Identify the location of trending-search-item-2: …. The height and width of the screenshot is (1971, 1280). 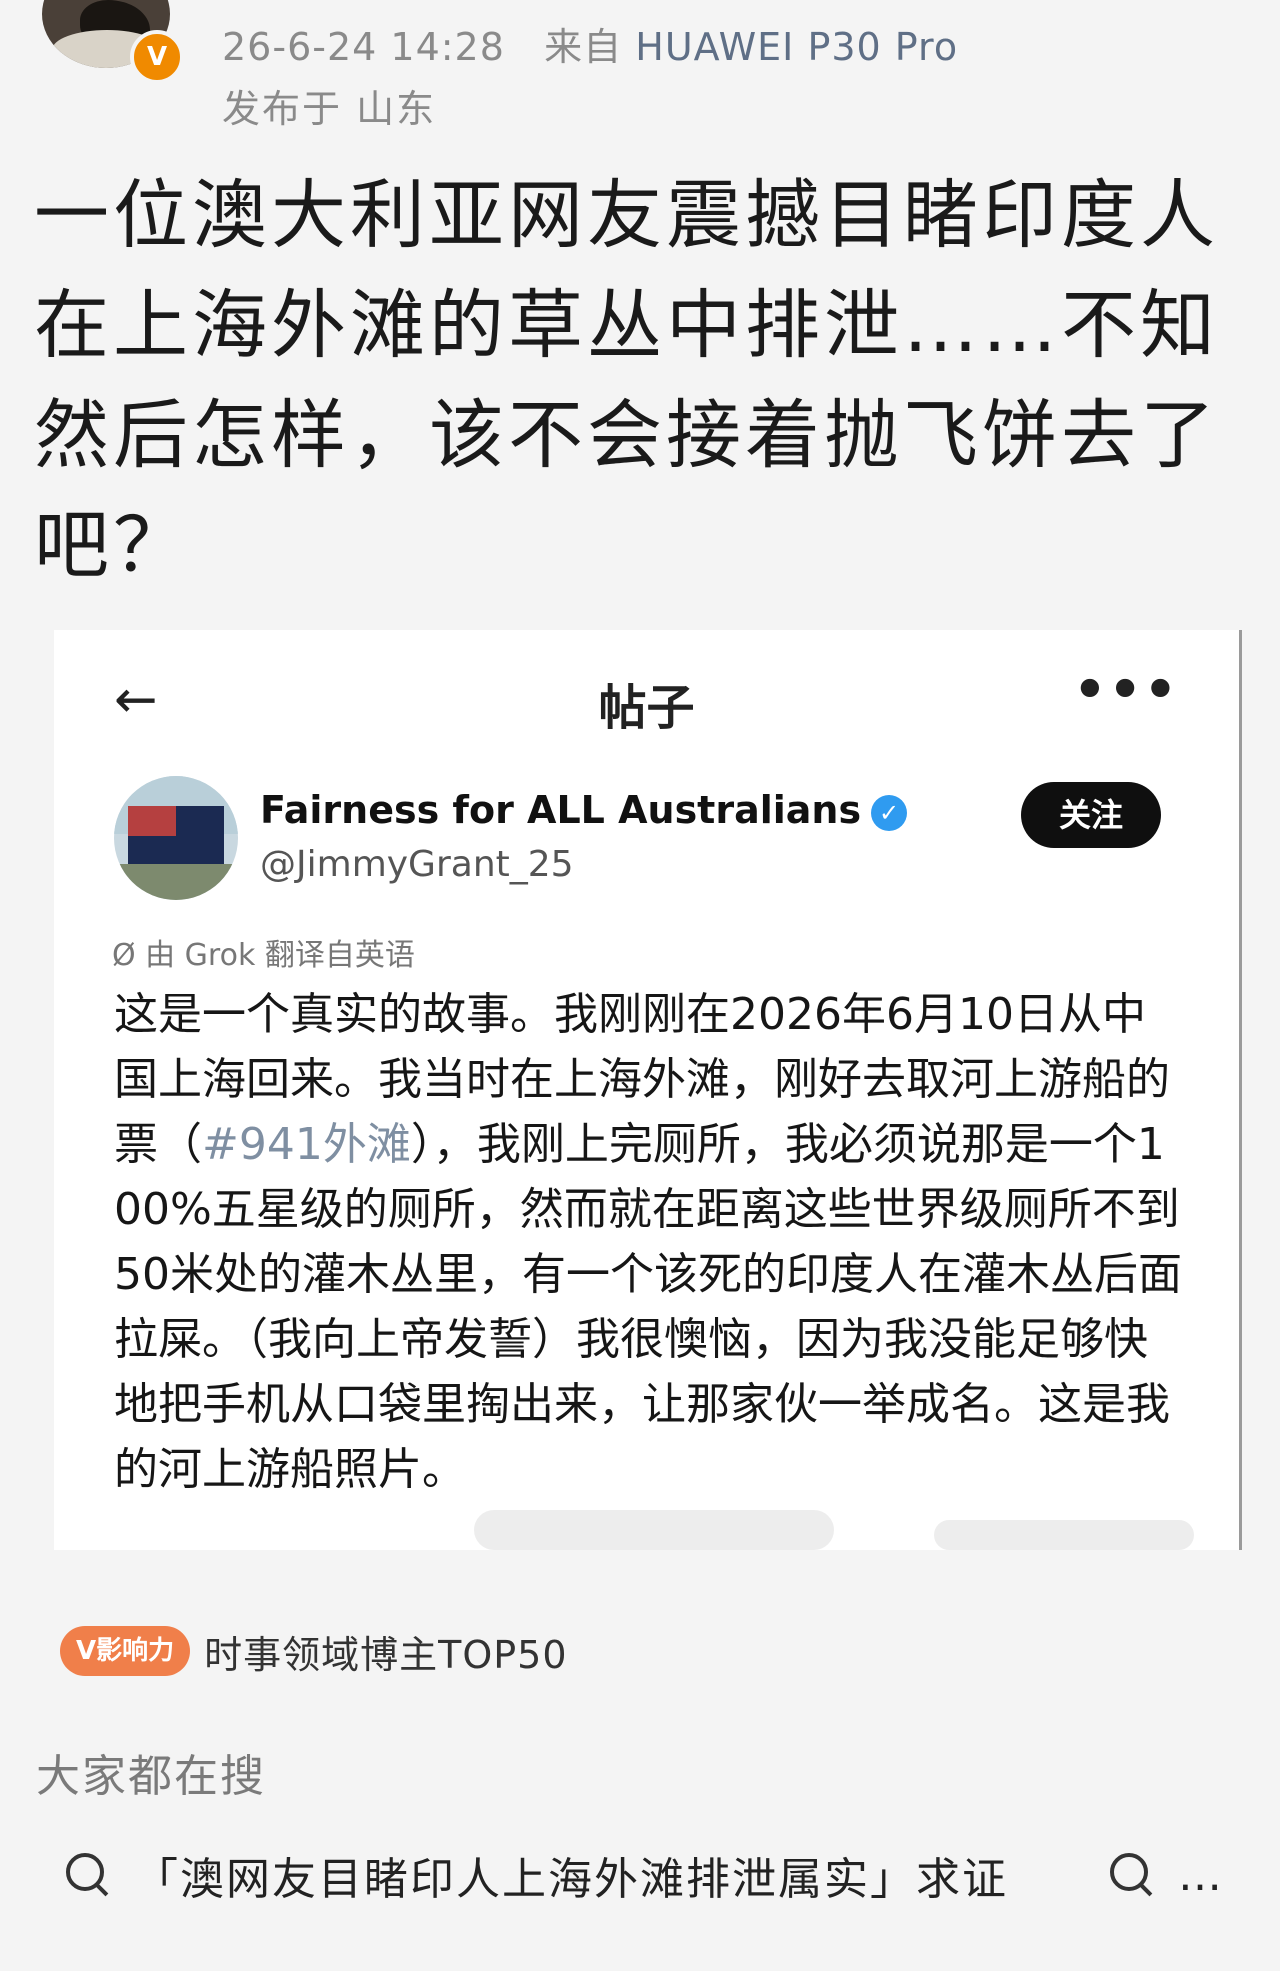
(1166, 1875).